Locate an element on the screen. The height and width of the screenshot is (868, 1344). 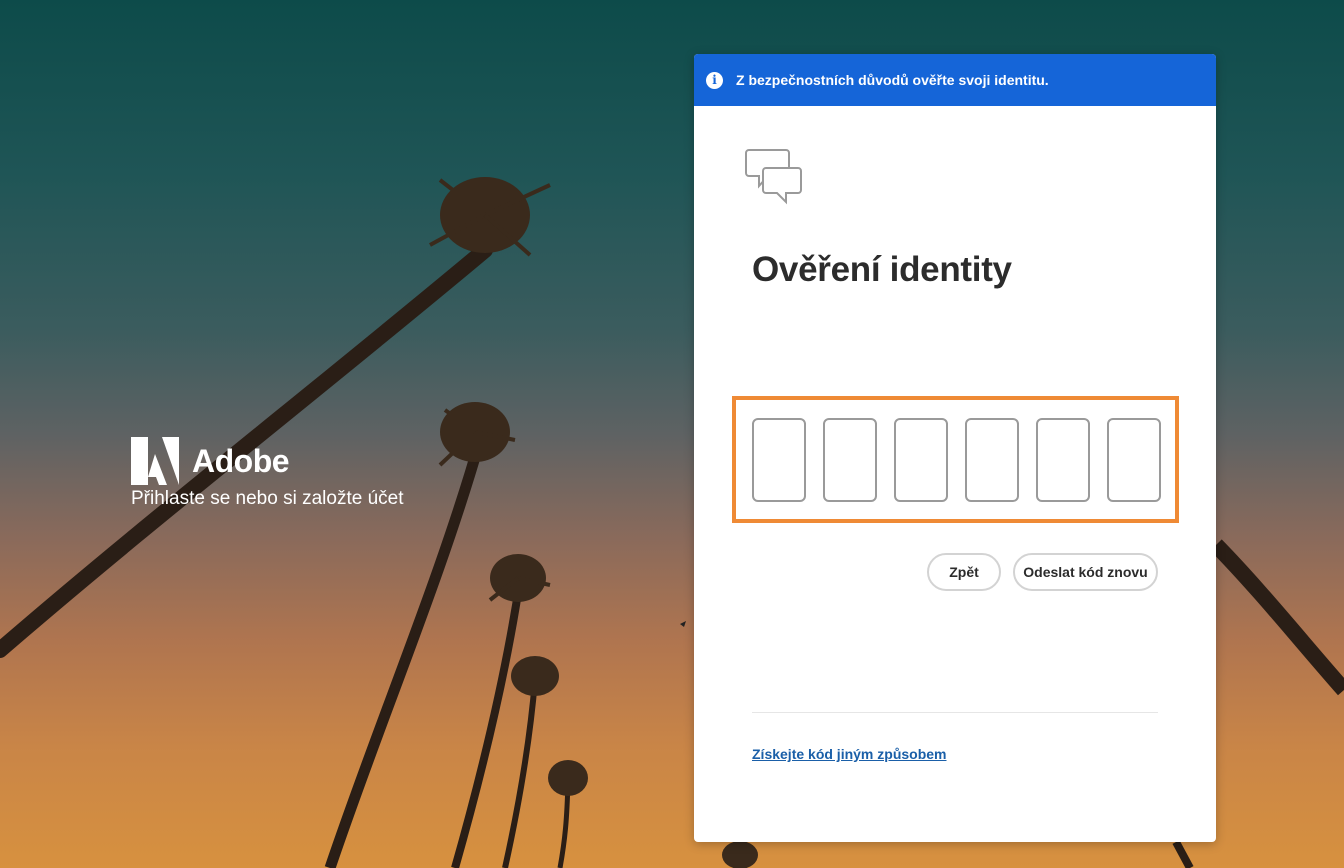
code-input-highlight is located at coordinates (955, 459).